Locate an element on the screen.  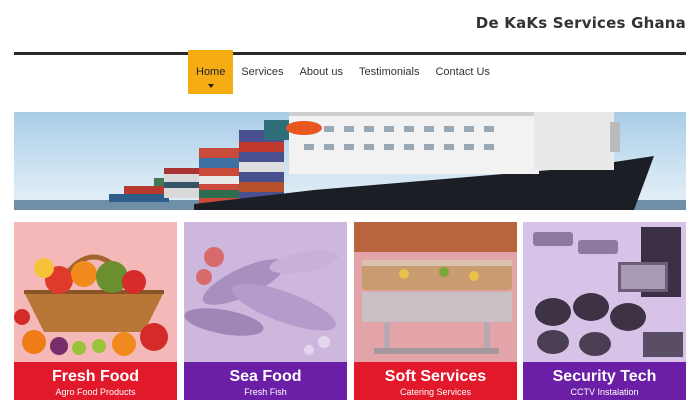
card-band: Fresh Food Agro Food Products is located at coordinates (95, 381).